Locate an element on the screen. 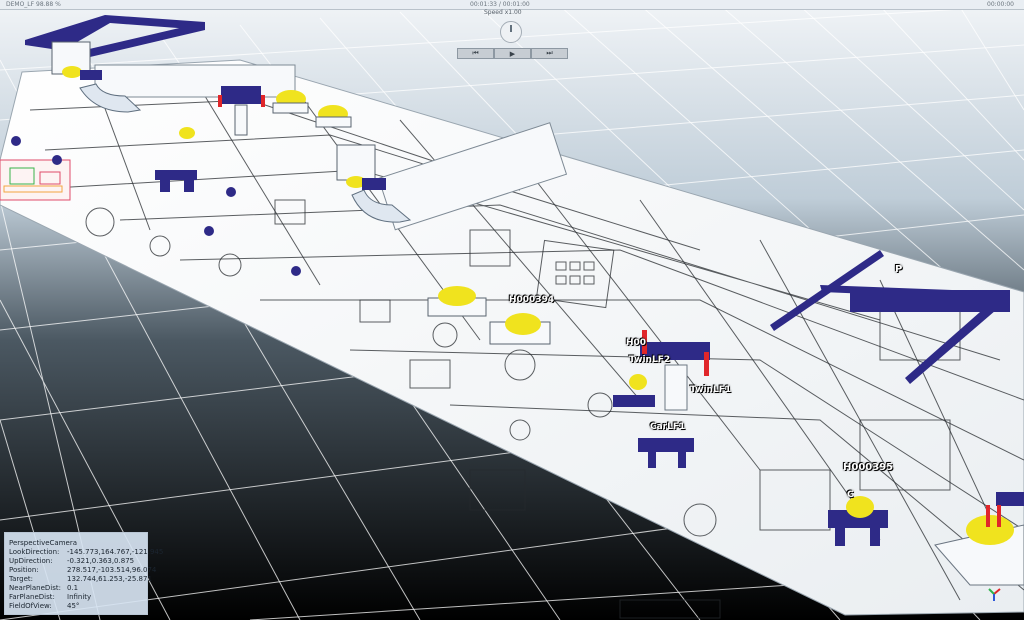  camera-key: LookDirection: is located at coordinates (34, 552).